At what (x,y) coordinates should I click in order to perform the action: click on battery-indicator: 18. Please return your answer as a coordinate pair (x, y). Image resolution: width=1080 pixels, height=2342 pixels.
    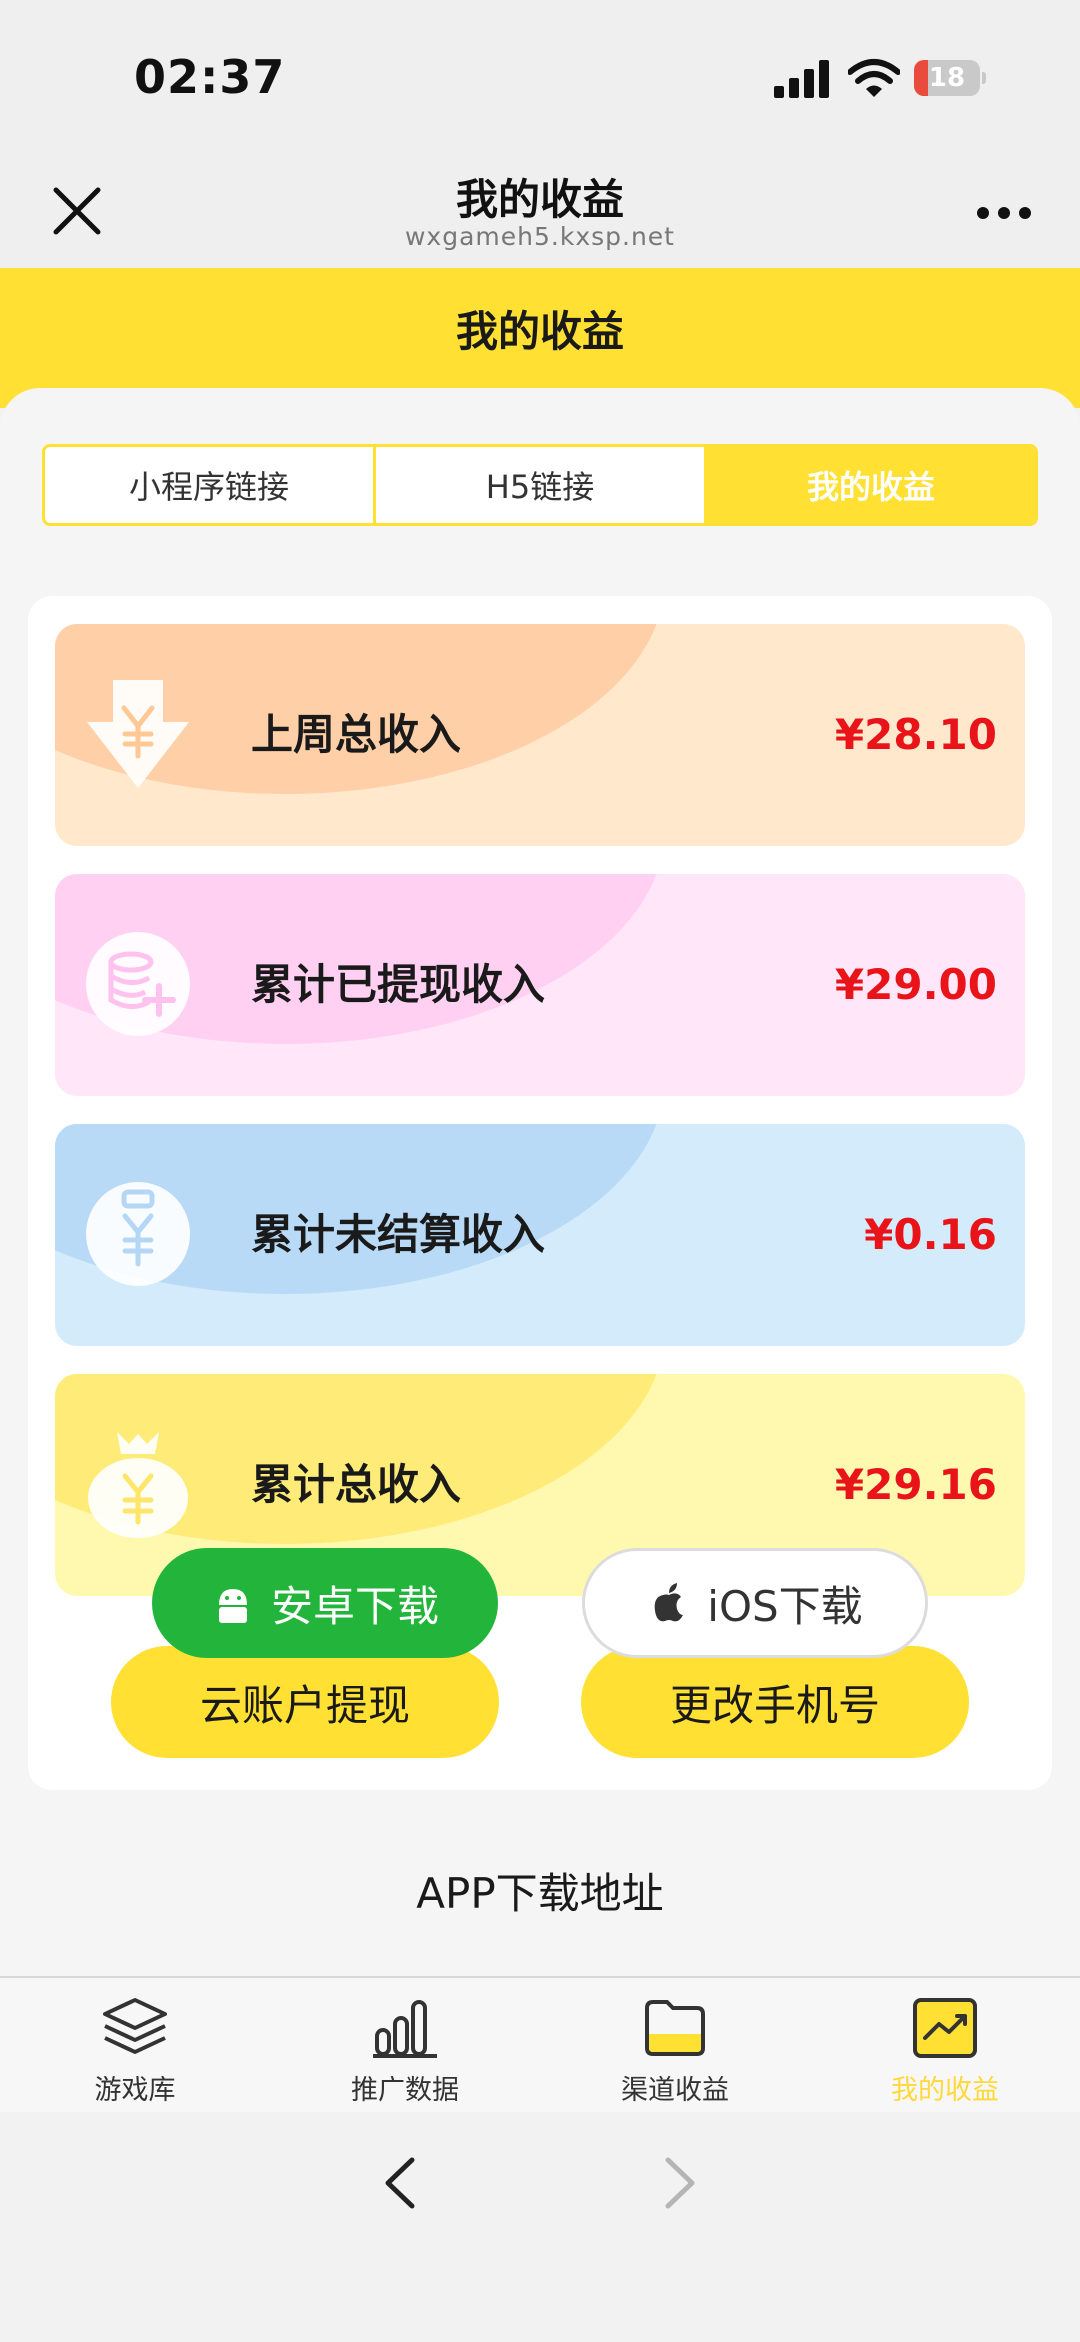
    Looking at the image, I should click on (950, 78).